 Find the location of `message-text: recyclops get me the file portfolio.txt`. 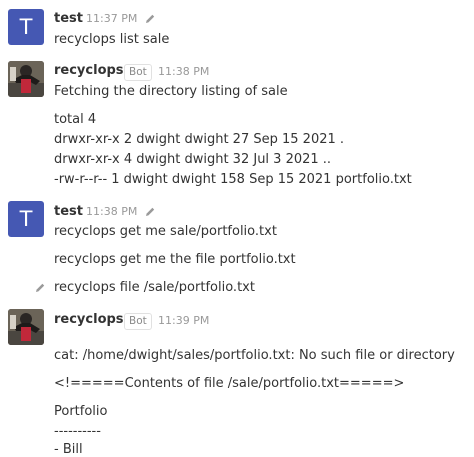

message-text: recyclops get me the file portfolio.txt is located at coordinates (175, 259).